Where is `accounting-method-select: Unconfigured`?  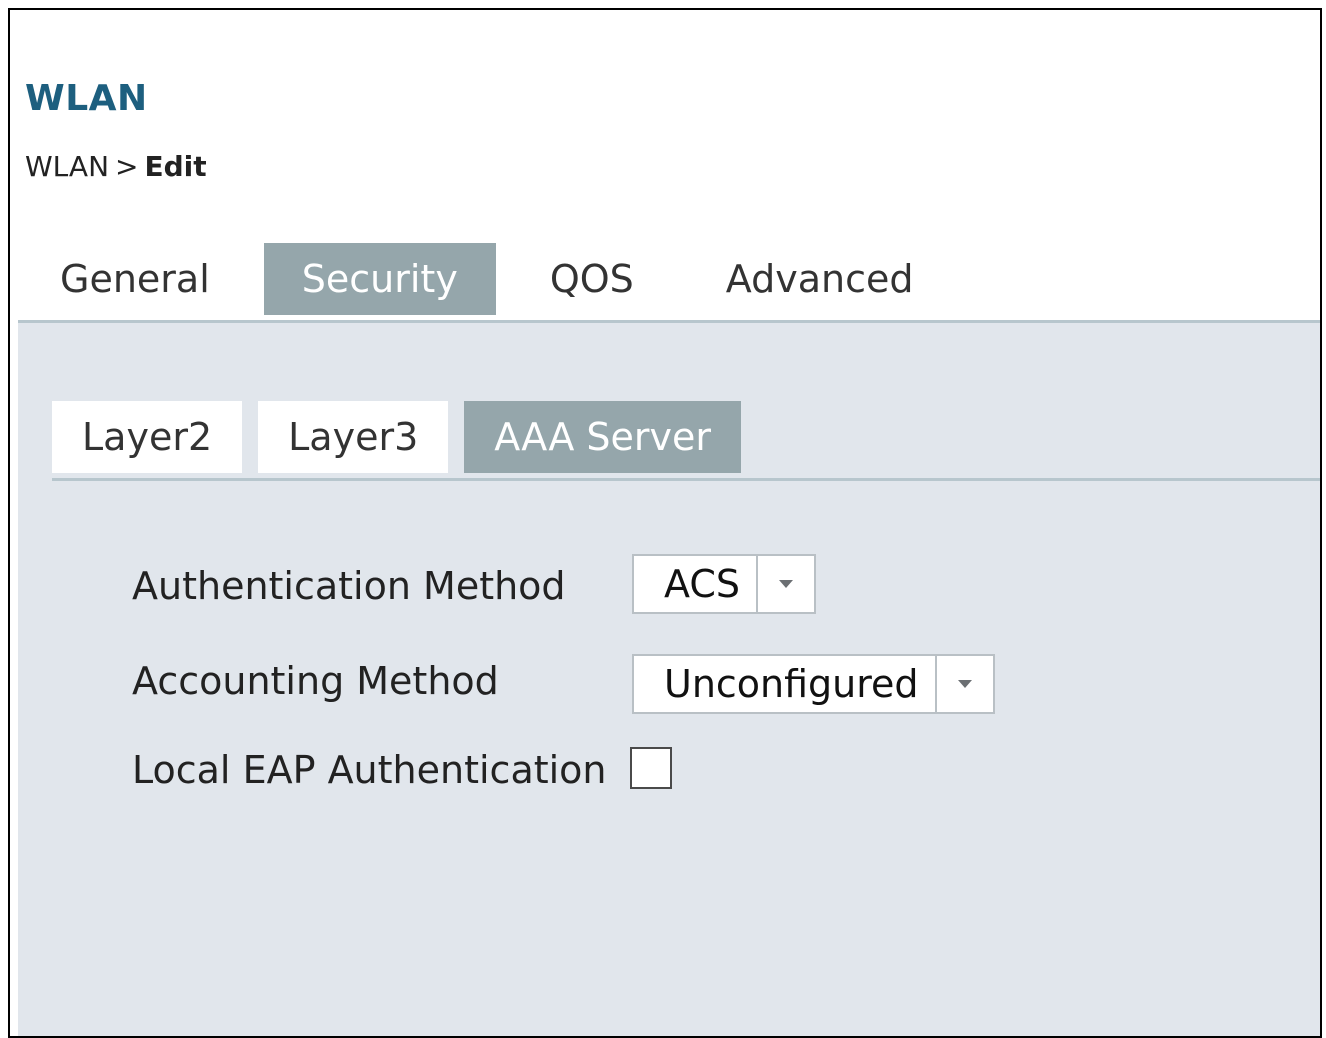
accounting-method-select: Unconfigured is located at coordinates (813, 684).